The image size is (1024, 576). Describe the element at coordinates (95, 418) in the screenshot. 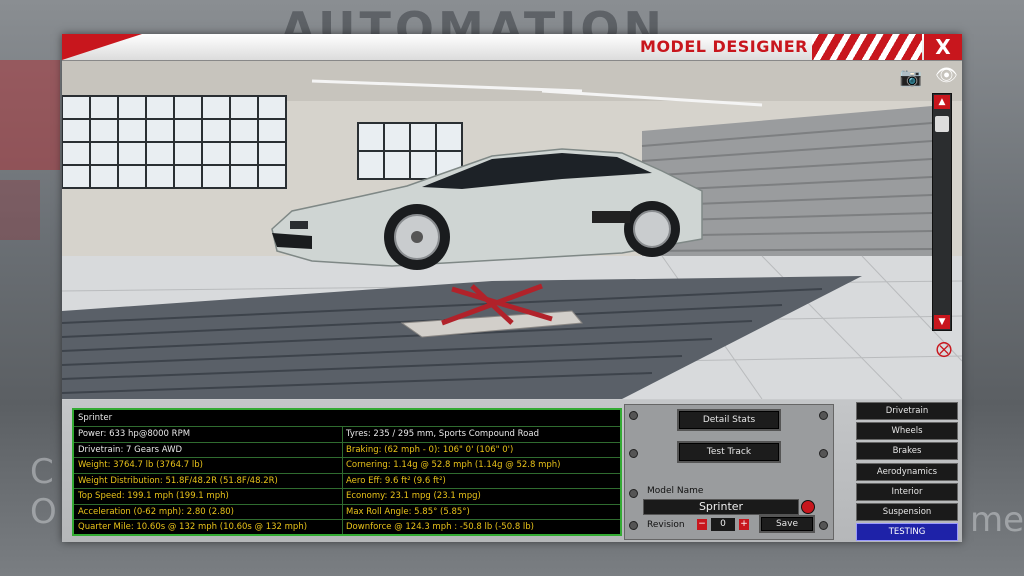

I see `stats-car-name: Sprinter` at that location.